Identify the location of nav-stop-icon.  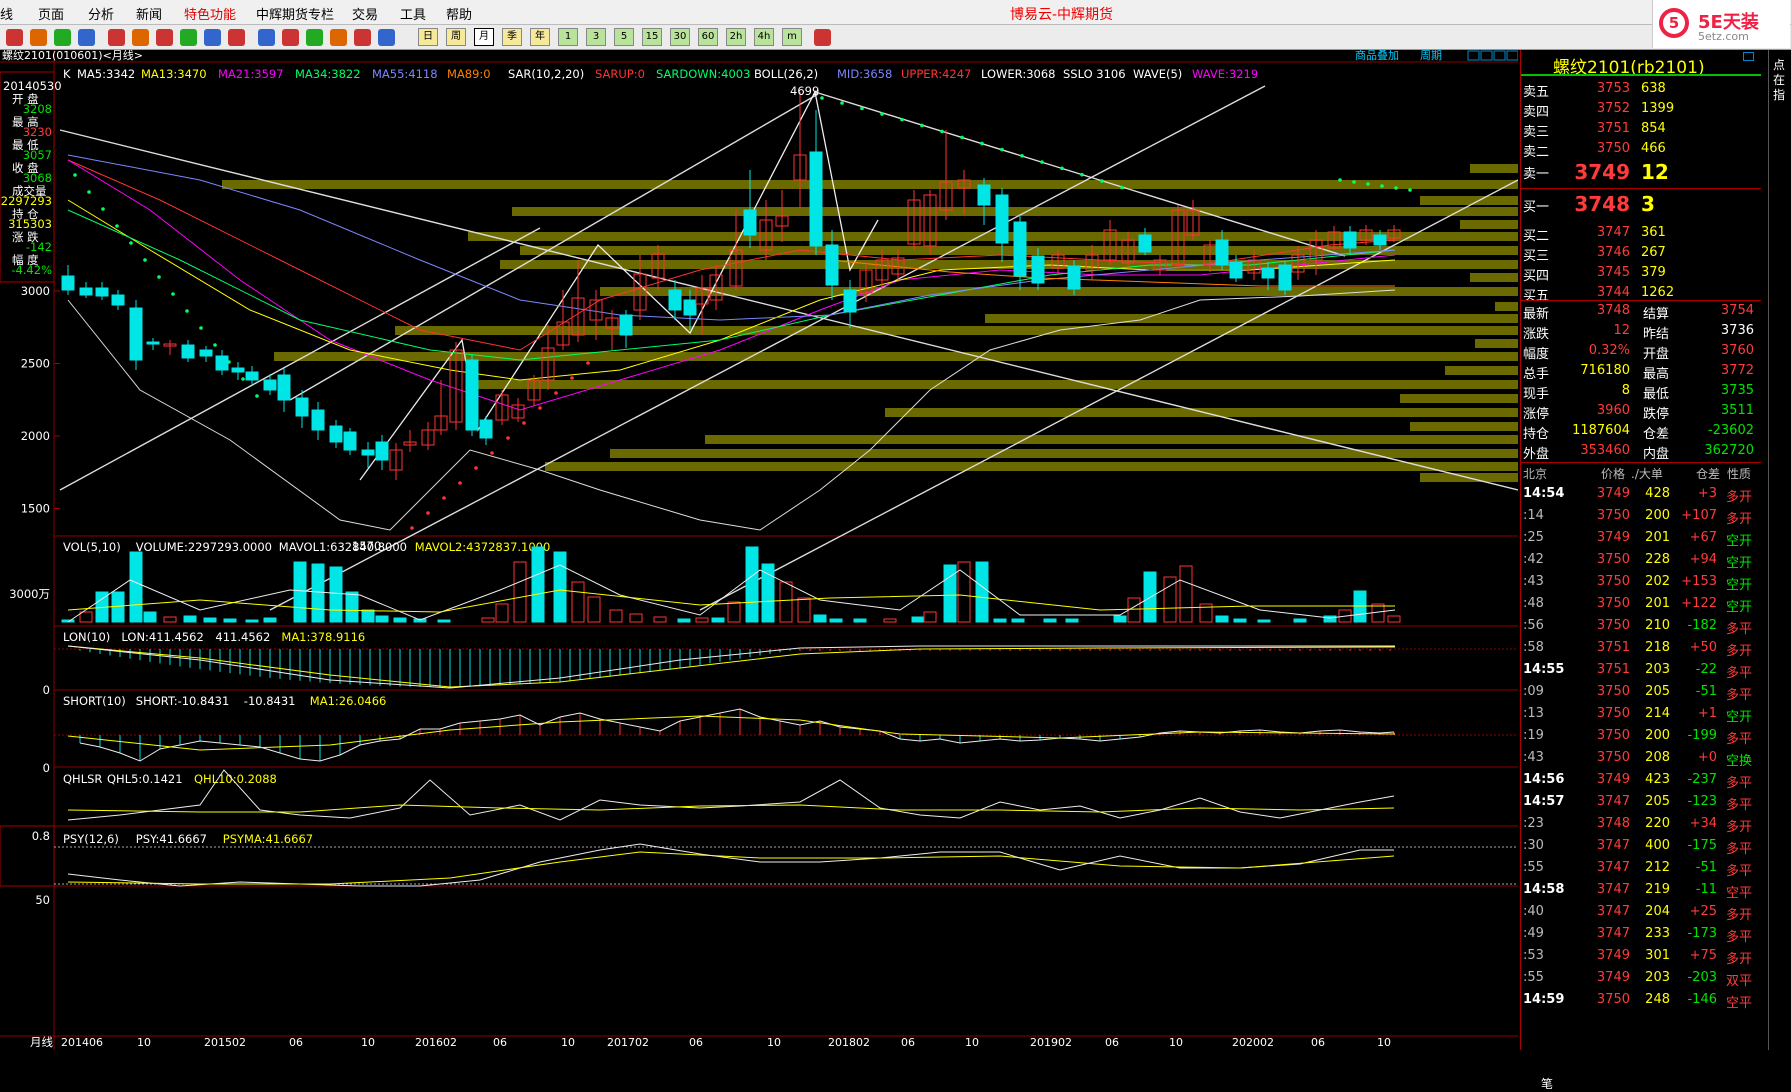
(1512, 55).